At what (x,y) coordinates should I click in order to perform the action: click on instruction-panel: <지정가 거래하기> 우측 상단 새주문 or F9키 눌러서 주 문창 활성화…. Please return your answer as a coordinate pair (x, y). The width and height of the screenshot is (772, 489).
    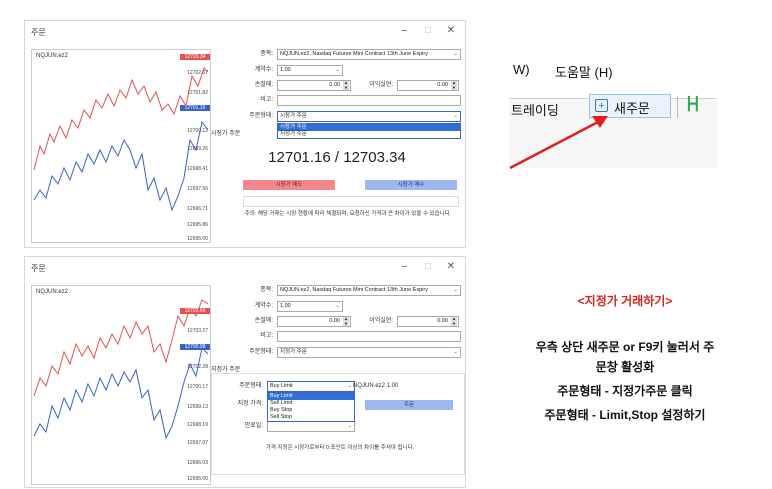
    Looking at the image, I should click on (625, 368).